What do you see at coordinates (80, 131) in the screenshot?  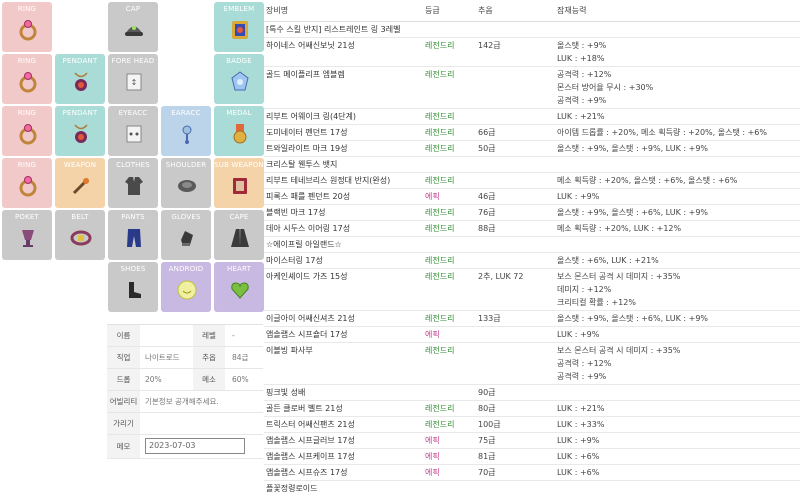 I see `slot-pendant2: PENDANT` at bounding box center [80, 131].